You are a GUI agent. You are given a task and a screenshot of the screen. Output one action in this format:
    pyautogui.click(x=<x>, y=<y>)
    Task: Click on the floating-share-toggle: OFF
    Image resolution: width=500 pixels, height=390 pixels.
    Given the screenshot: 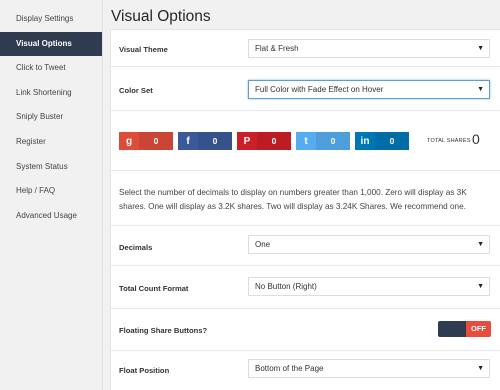 What is the action you would take?
    pyautogui.click(x=464, y=329)
    